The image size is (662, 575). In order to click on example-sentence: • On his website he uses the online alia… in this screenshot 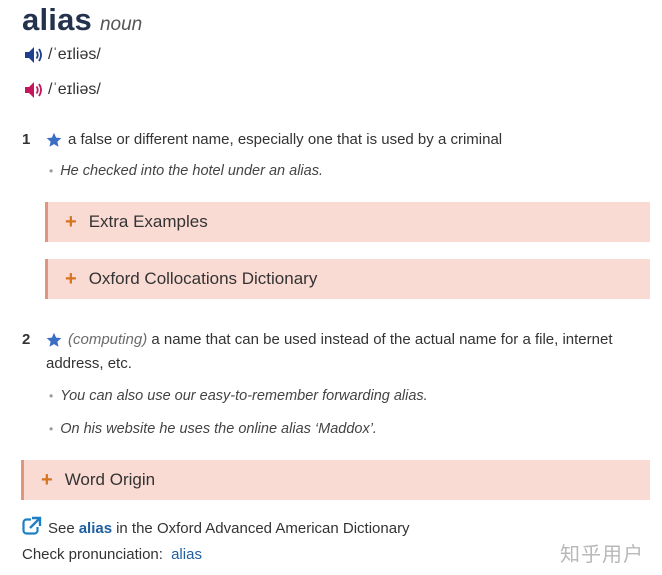, I will do `click(213, 429)`.